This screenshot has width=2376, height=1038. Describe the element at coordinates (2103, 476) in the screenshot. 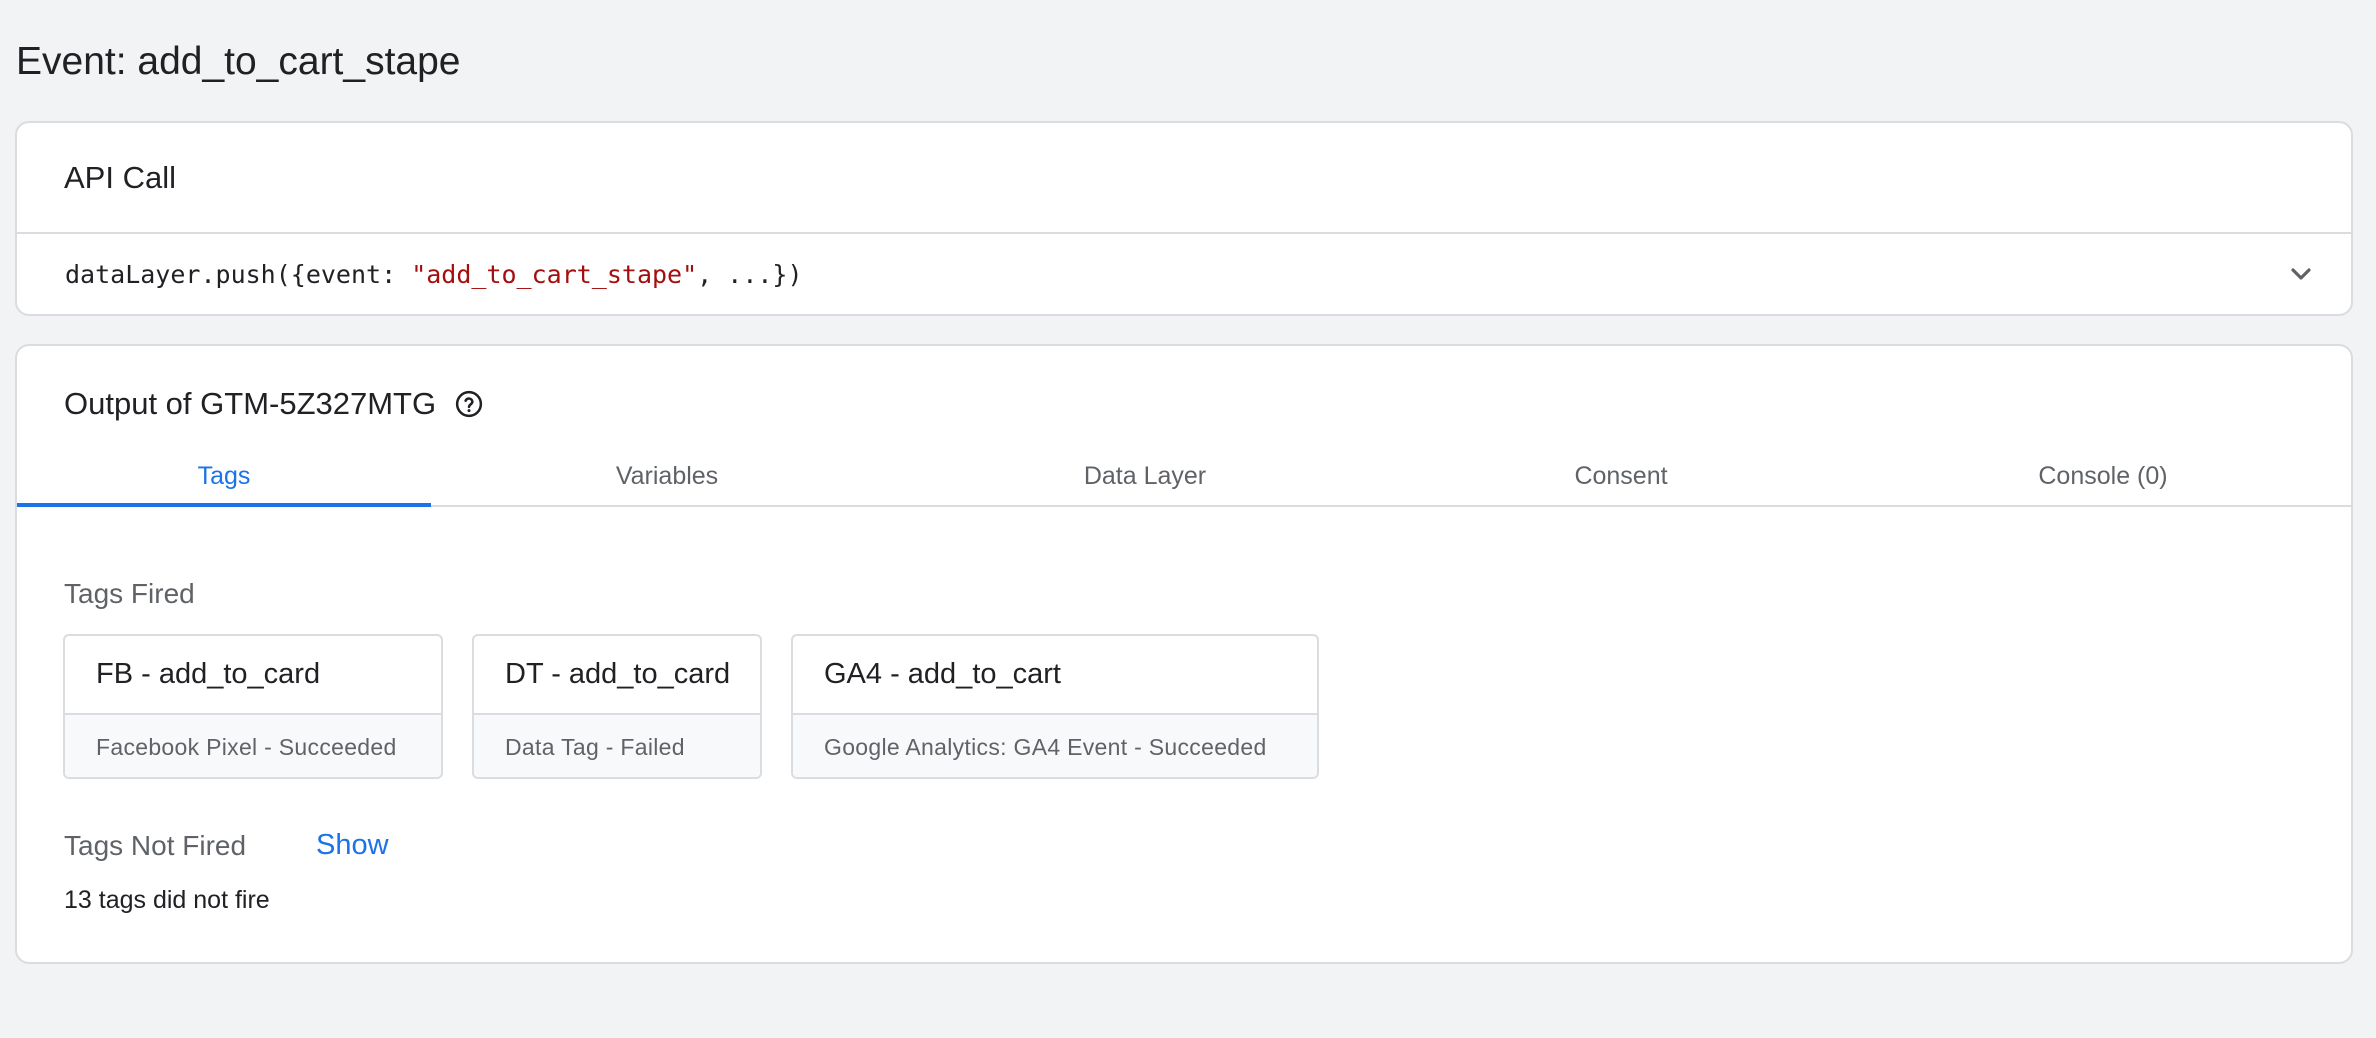

I see `tab-console: Console (0)` at that location.